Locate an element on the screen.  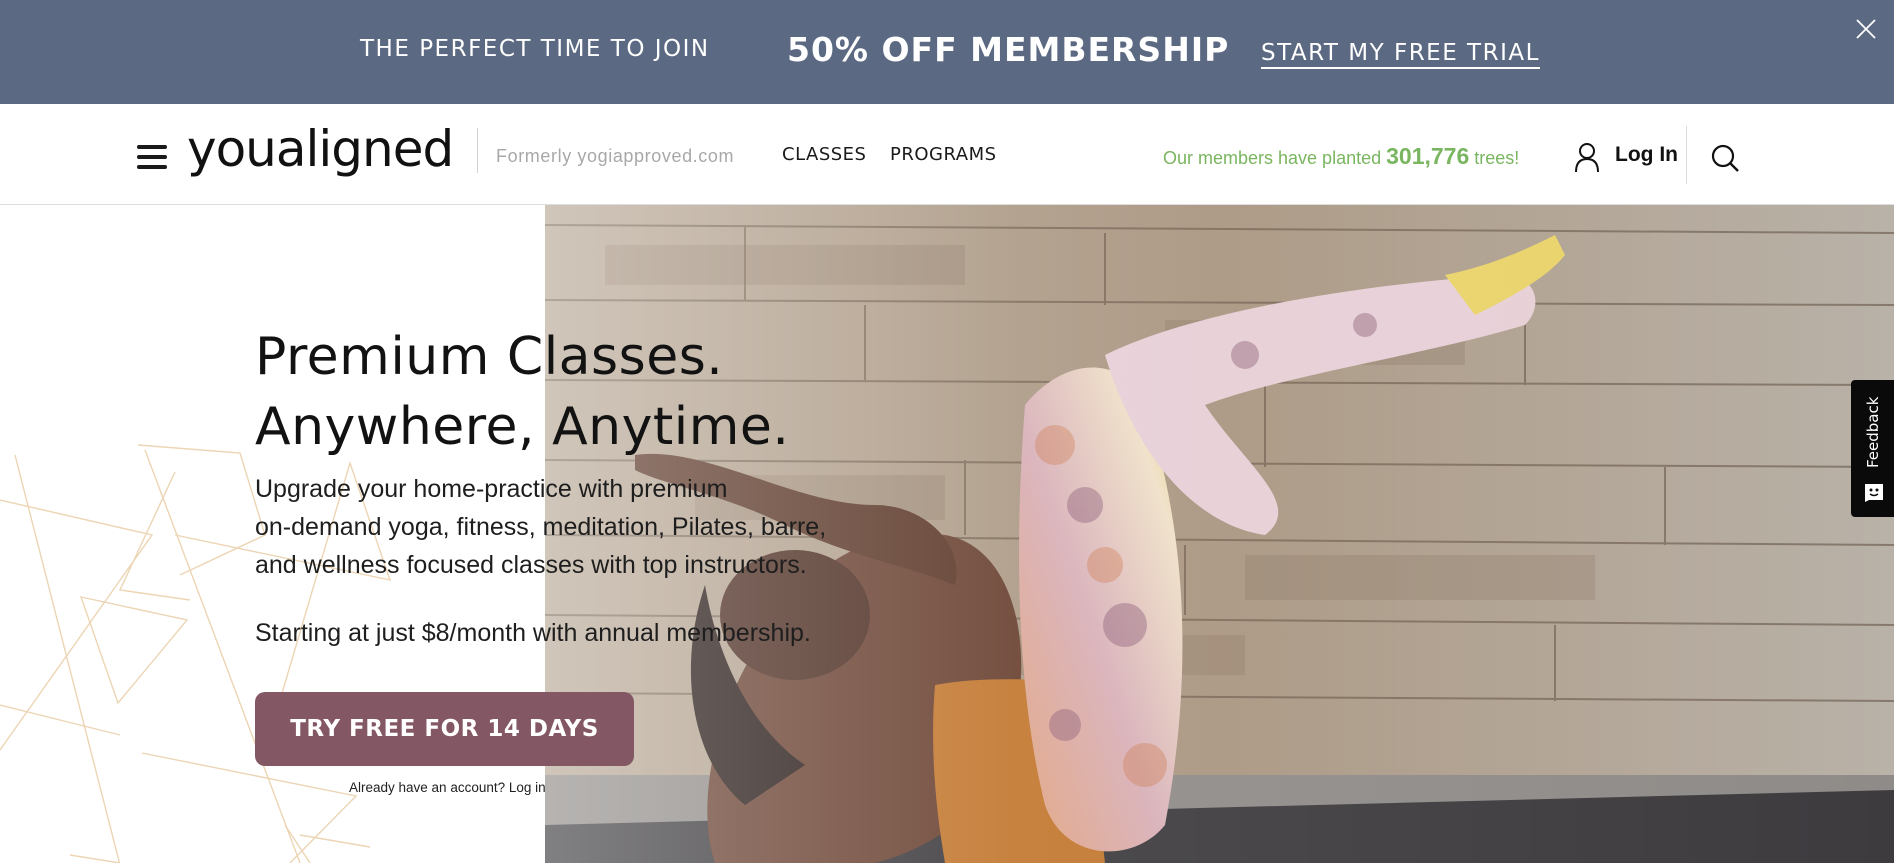
header-divider is located at coordinates (1686, 155).